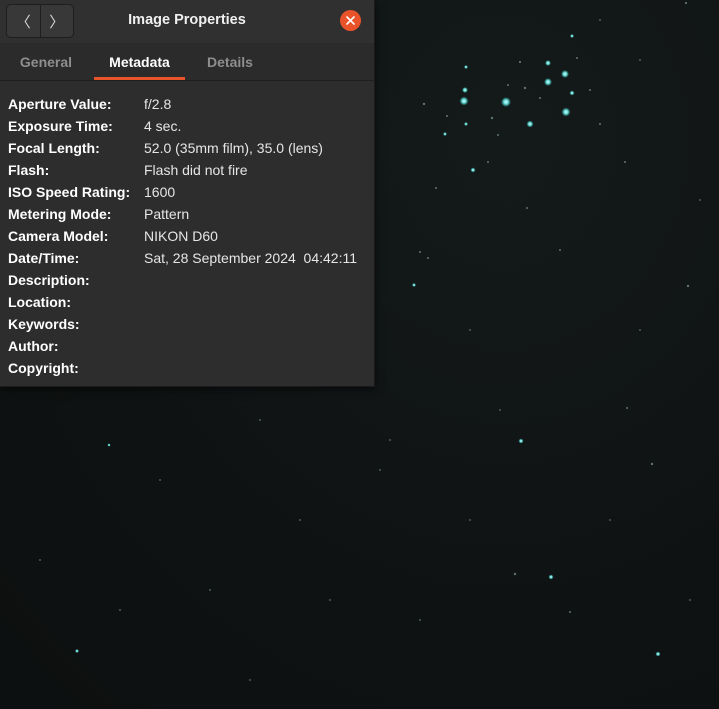  Describe the element at coordinates (188, 126) in the screenshot. I see `property-row-exposure-time: Exposure Time: 4 sec.` at that location.